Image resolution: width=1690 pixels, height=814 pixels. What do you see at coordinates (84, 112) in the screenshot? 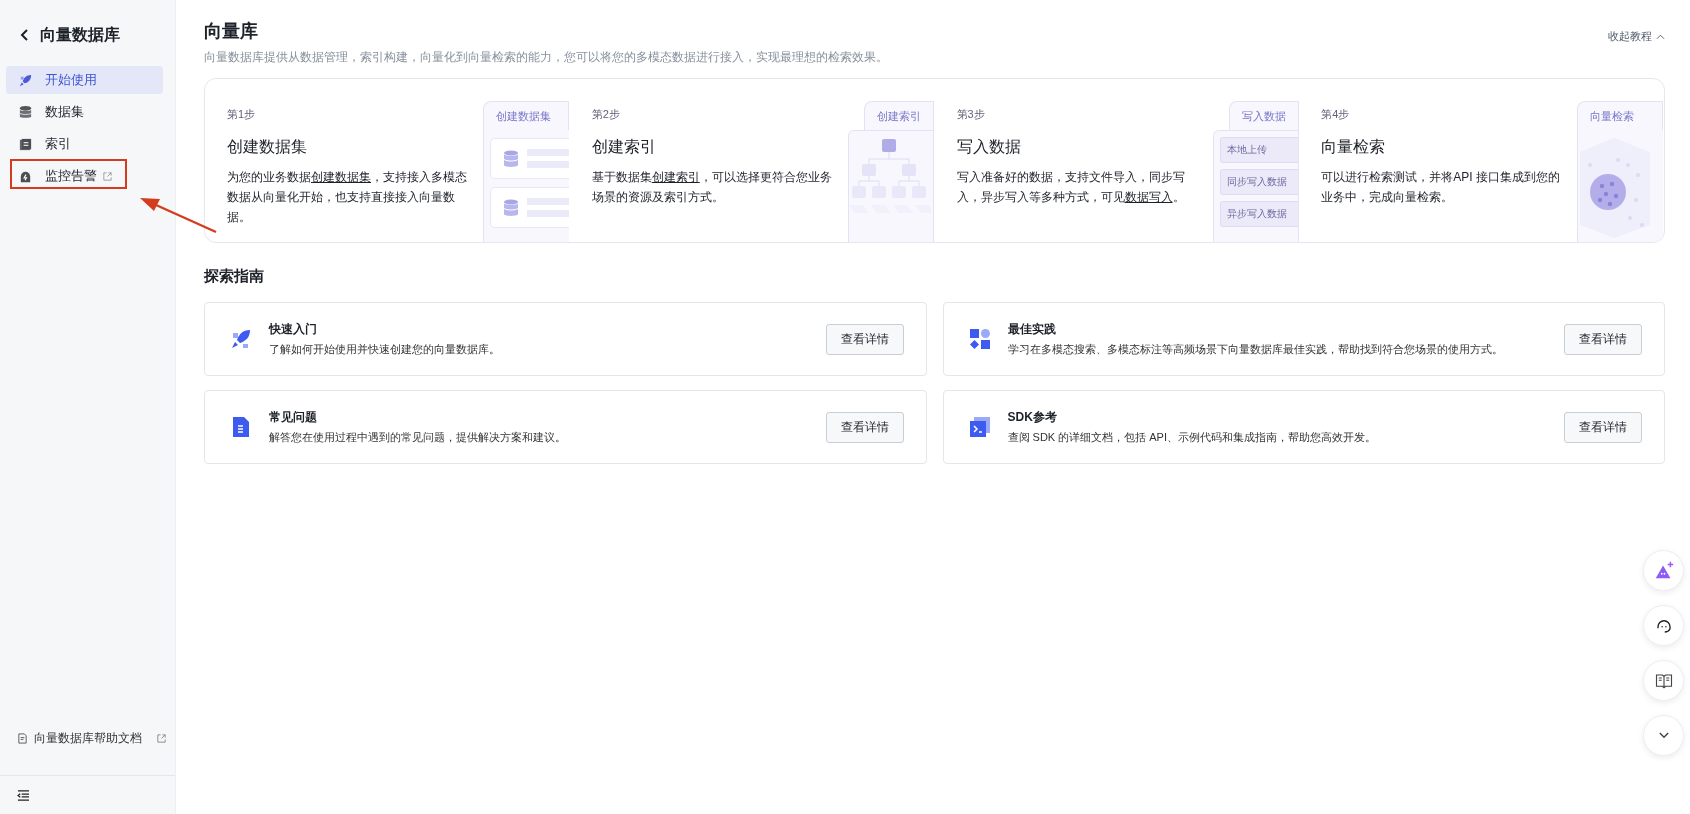
I see `sidebar-item: 数据集` at bounding box center [84, 112].